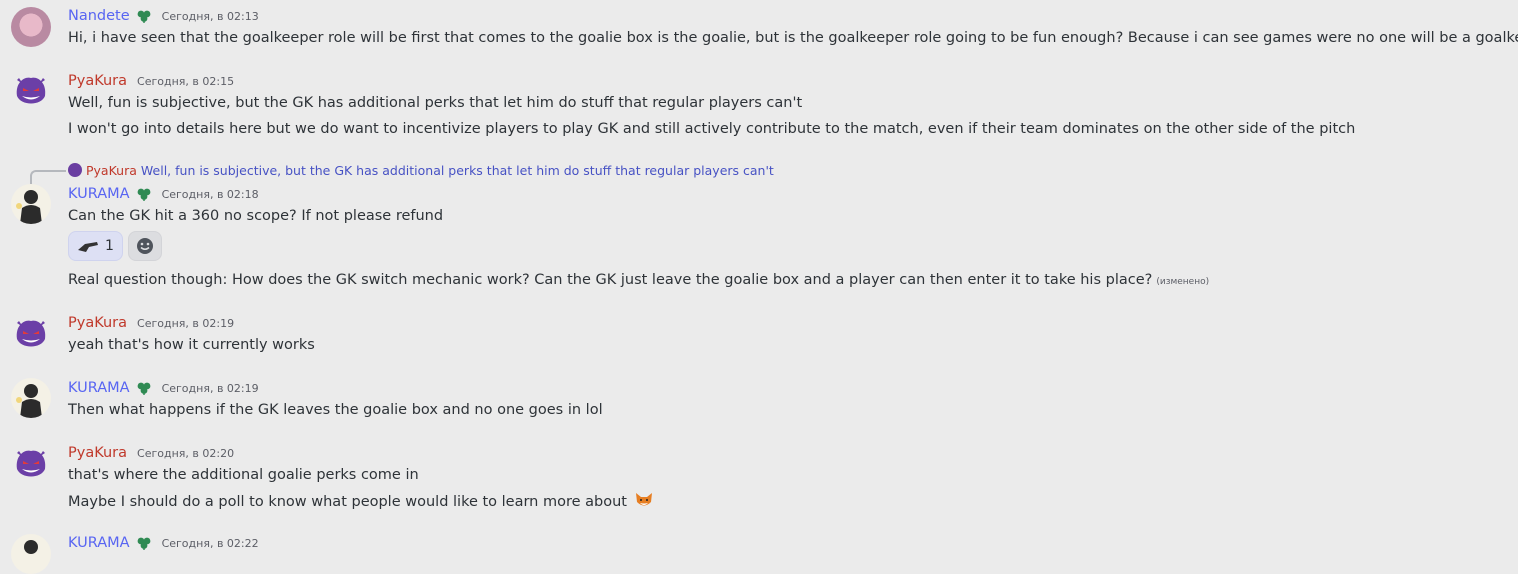 The height and width of the screenshot is (574, 1518). What do you see at coordinates (1183, 282) in the screenshot?
I see `edited-label: (изменено)` at bounding box center [1183, 282].